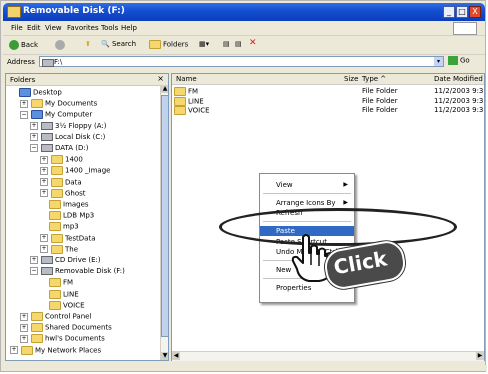 The image size is (488, 374). What do you see at coordinates (307, 203) in the screenshot?
I see `ctx-arrange-icons: Arrange Icons By ▶` at bounding box center [307, 203].